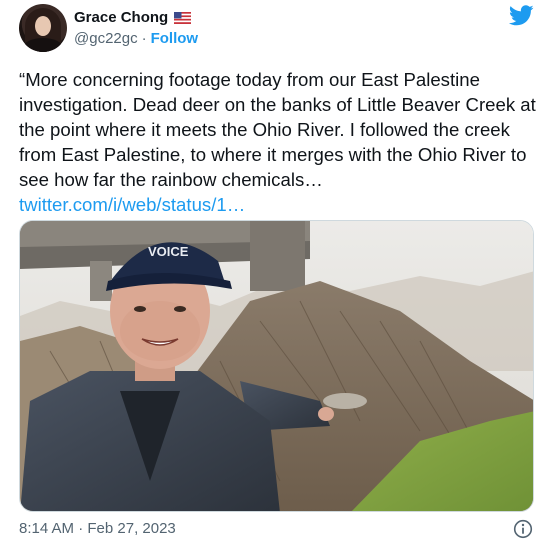  Describe the element at coordinates (136, 28) in the screenshot. I see `author-block: Grace Chong @gc22gc · Follow` at that location.